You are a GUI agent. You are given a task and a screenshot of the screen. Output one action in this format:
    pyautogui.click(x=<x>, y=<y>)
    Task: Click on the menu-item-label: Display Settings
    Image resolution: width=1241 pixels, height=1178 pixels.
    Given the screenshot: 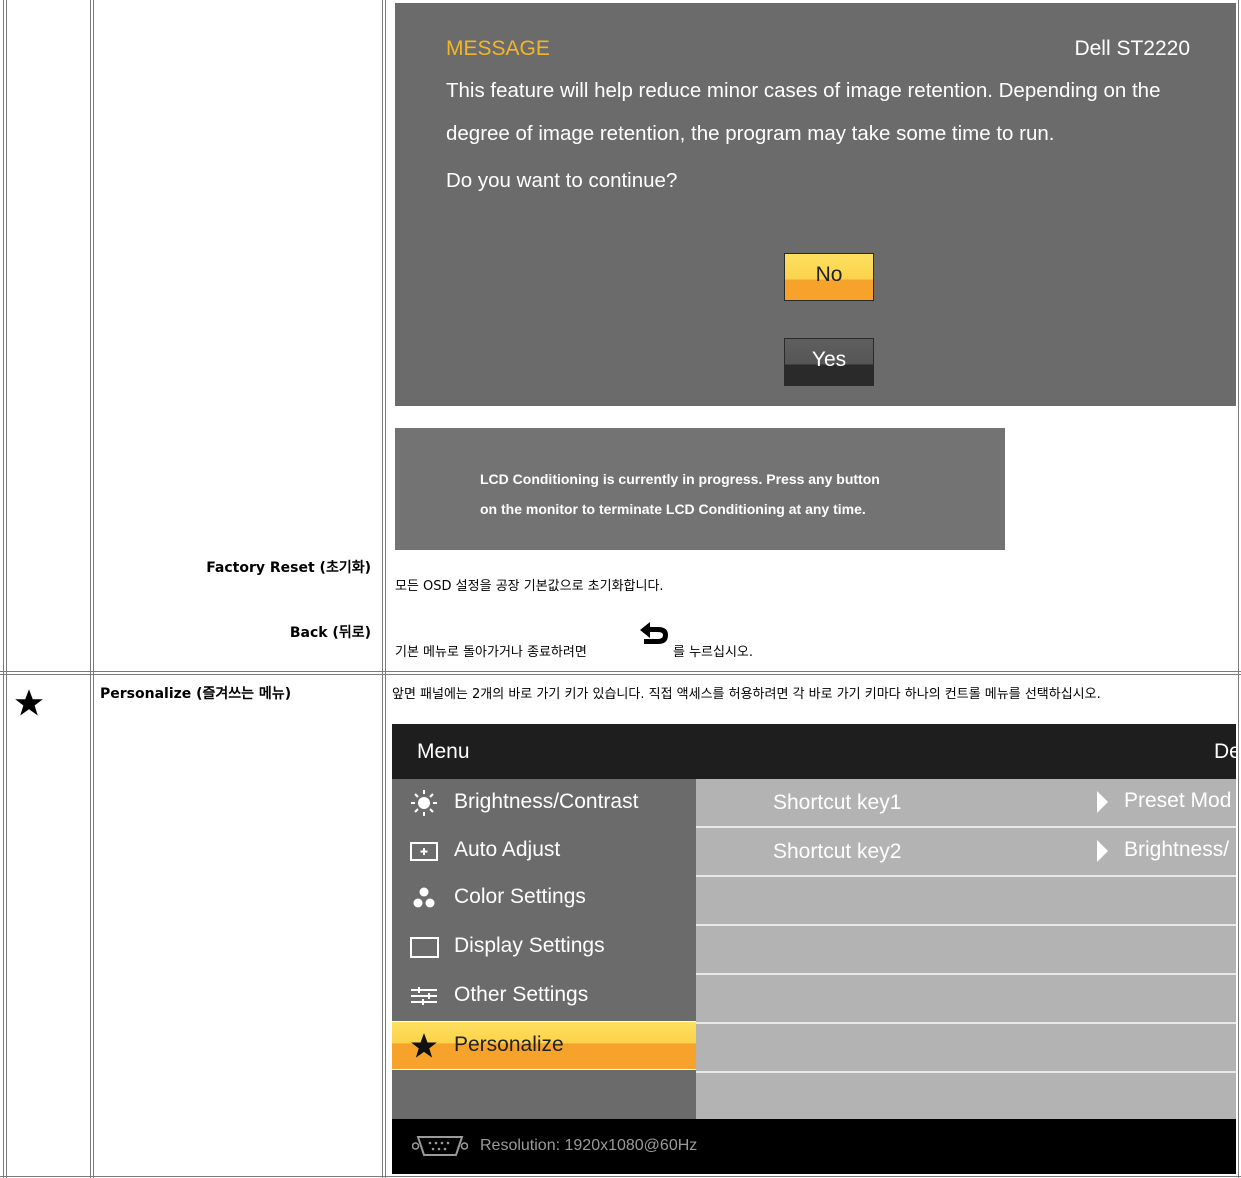 What is the action you would take?
    pyautogui.click(x=529, y=945)
    